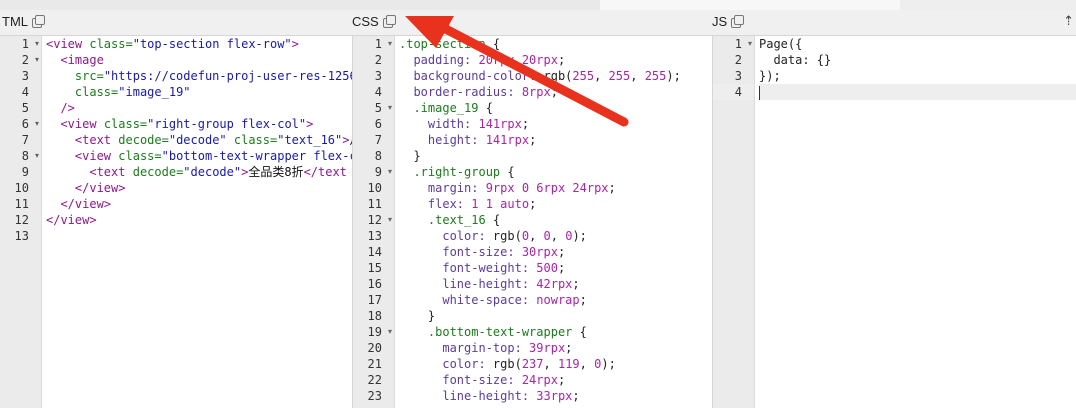 The height and width of the screenshot is (408, 1076). What do you see at coordinates (507, 140) in the screenshot?
I see `code-token: 141rpx` at bounding box center [507, 140].